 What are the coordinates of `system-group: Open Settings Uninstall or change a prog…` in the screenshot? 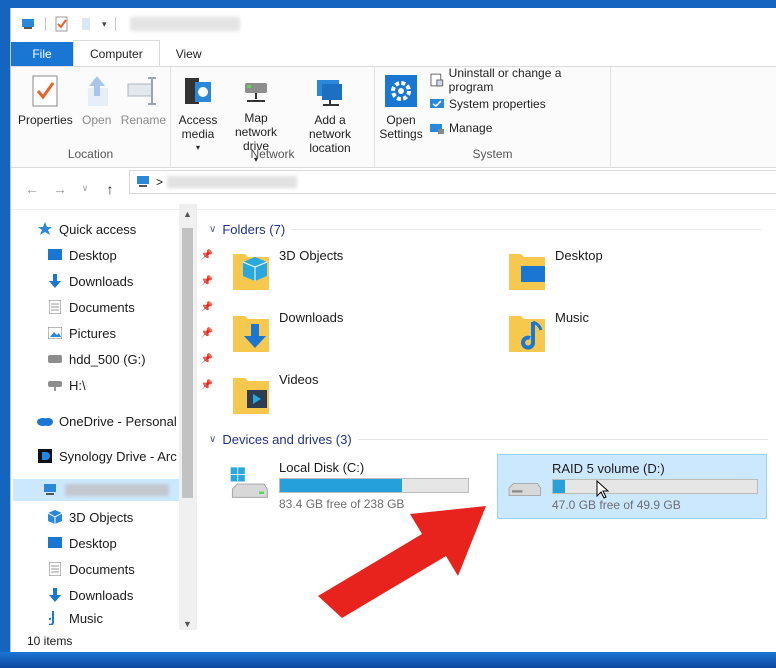 It's located at (493, 116).